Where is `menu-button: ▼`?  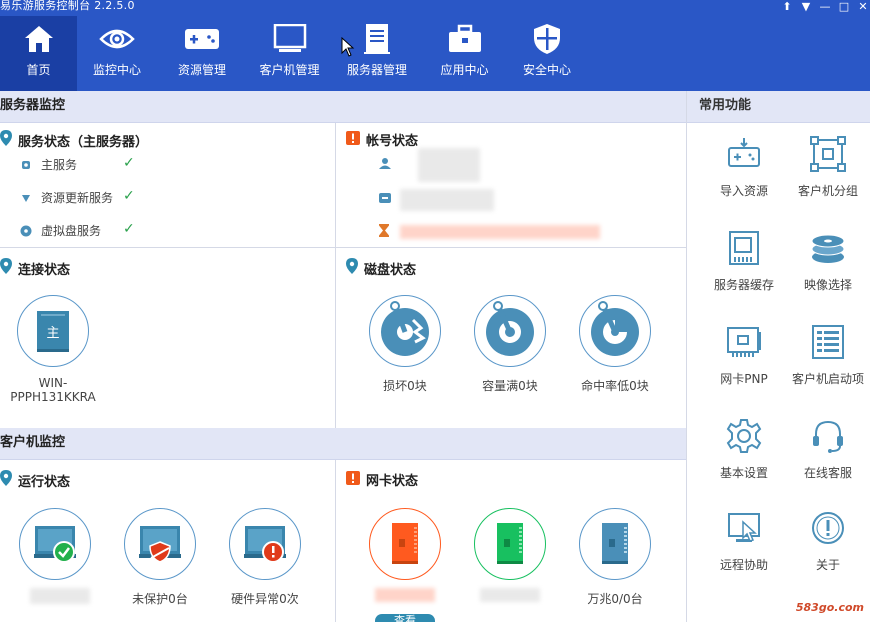 menu-button: ▼ is located at coordinates (806, 6).